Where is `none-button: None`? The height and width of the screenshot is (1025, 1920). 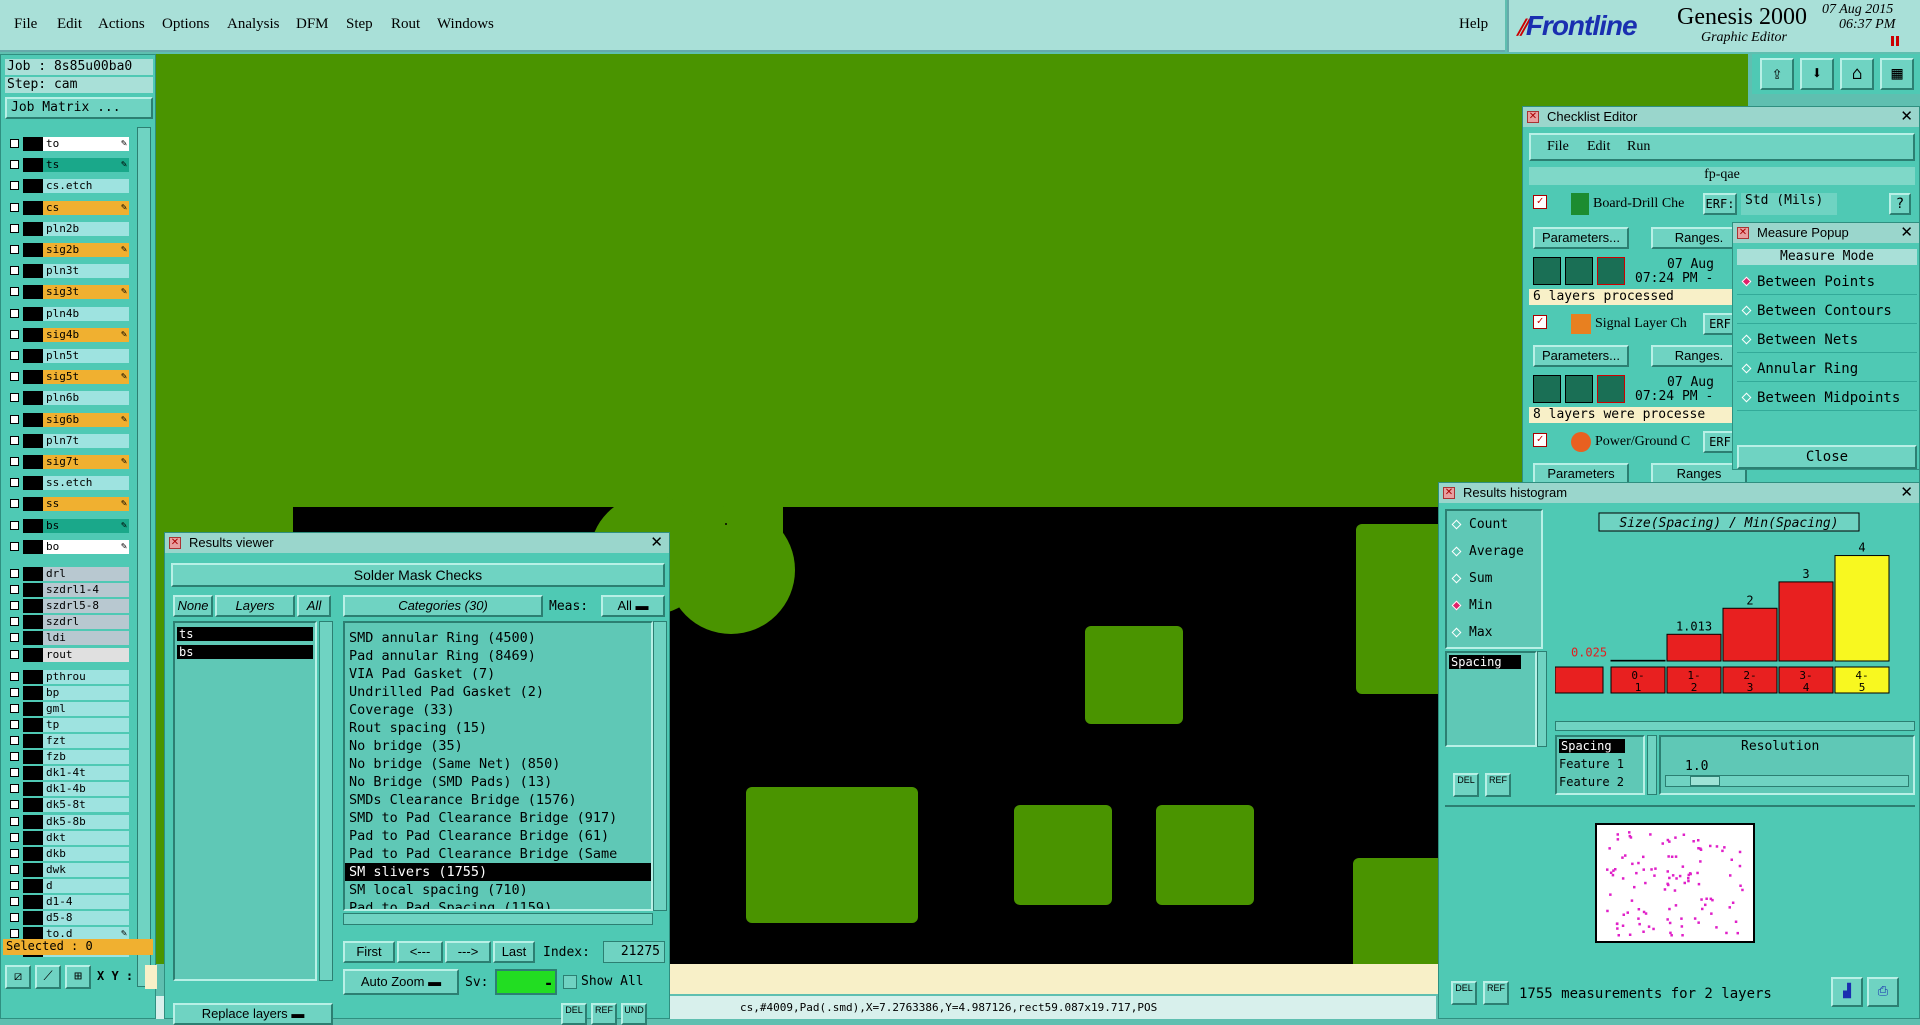 none-button: None is located at coordinates (193, 606).